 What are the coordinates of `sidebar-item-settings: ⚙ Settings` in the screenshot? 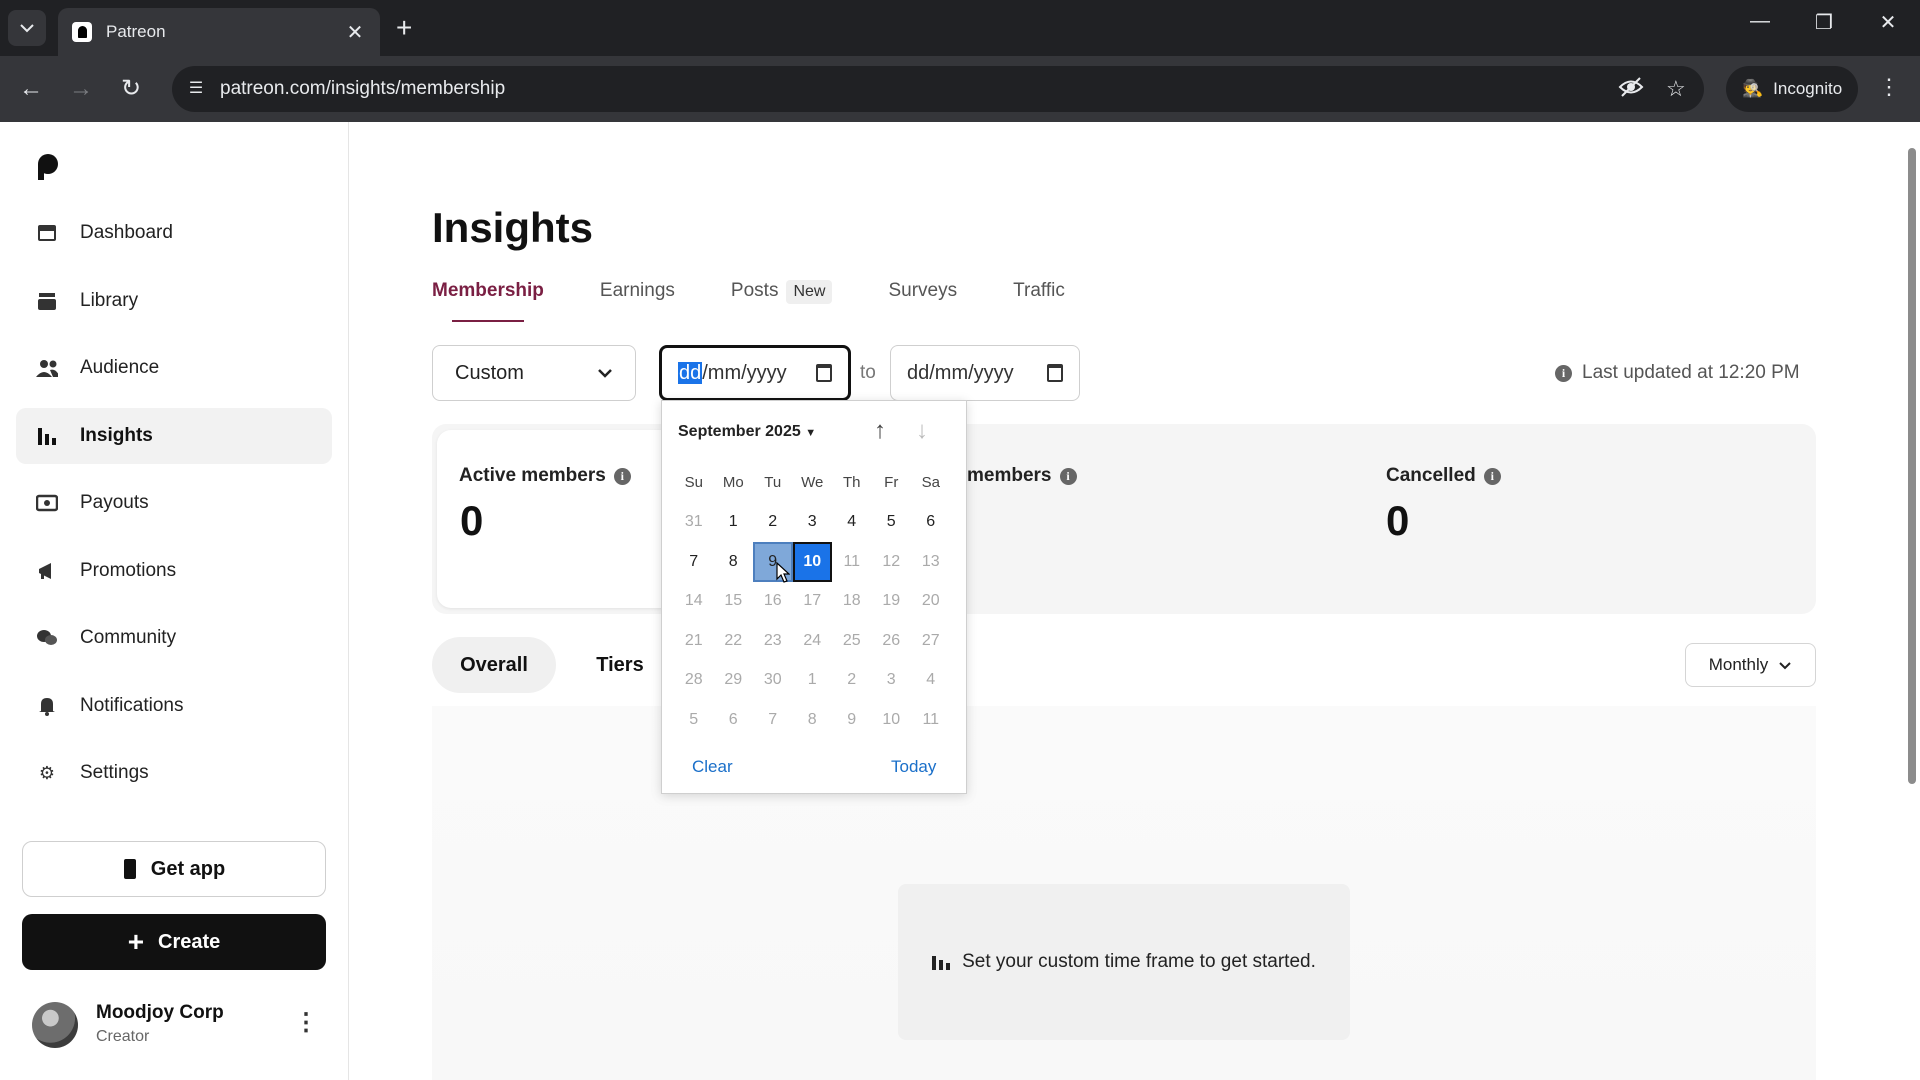 It's located at (174, 773).